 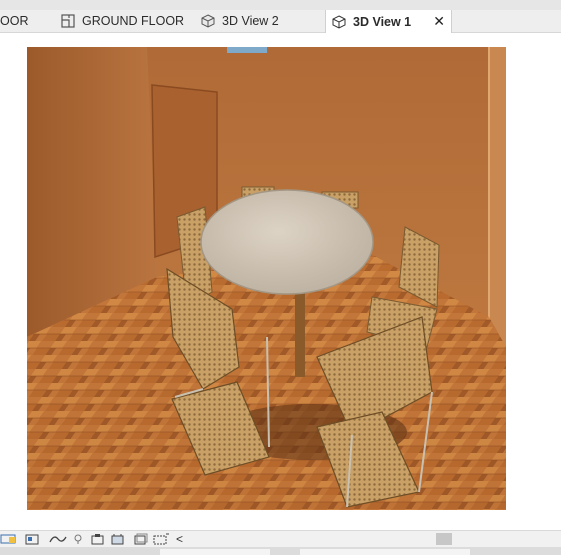 What do you see at coordinates (14, 21) in the screenshot?
I see `tab-label: OOR` at bounding box center [14, 21].